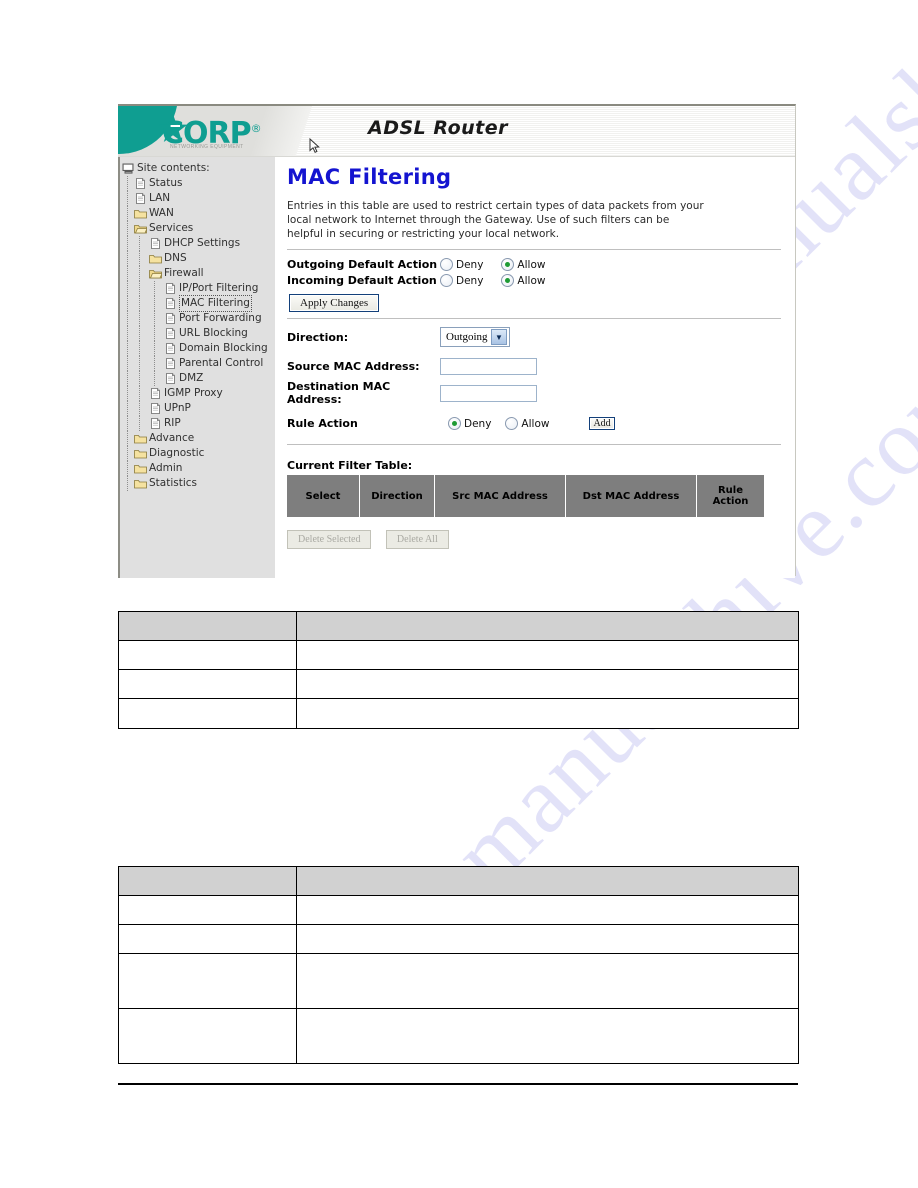 The height and width of the screenshot is (1188, 918). Describe the element at coordinates (362, 280) in the screenshot. I see `incoming-default-action-label: Incoming Default Action` at that location.